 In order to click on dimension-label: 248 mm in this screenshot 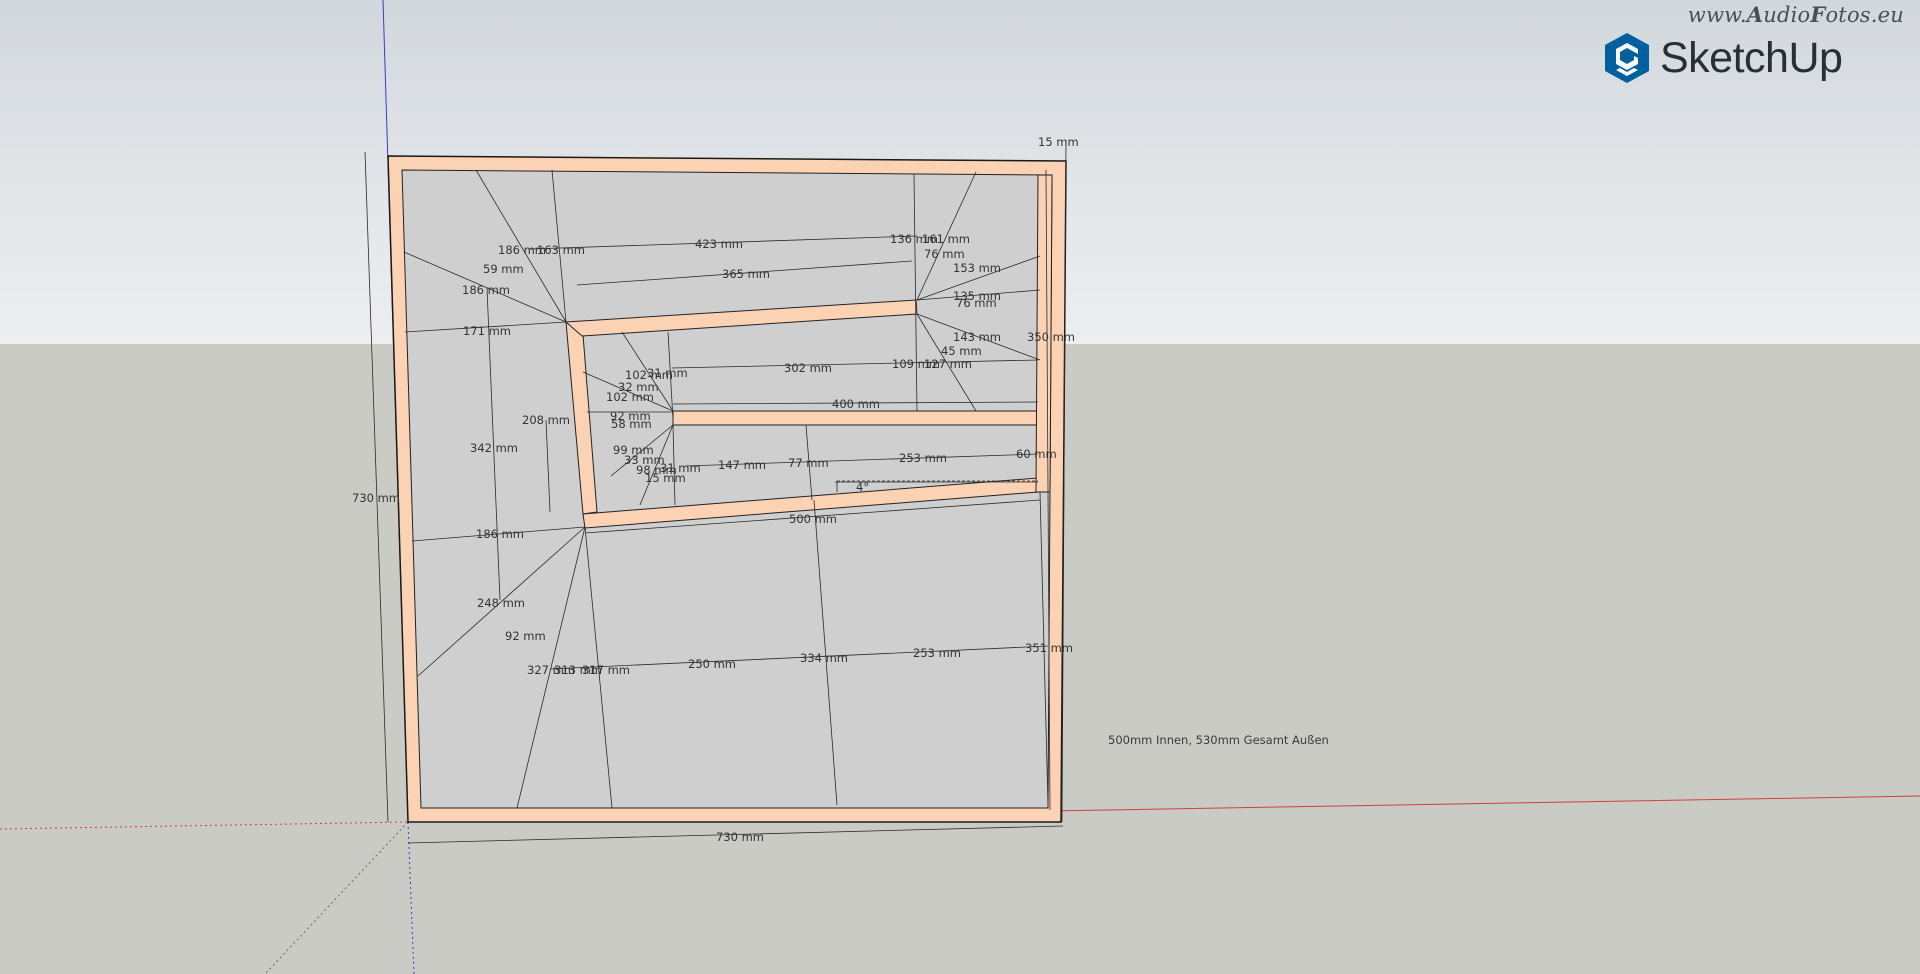, I will do `click(501, 603)`.